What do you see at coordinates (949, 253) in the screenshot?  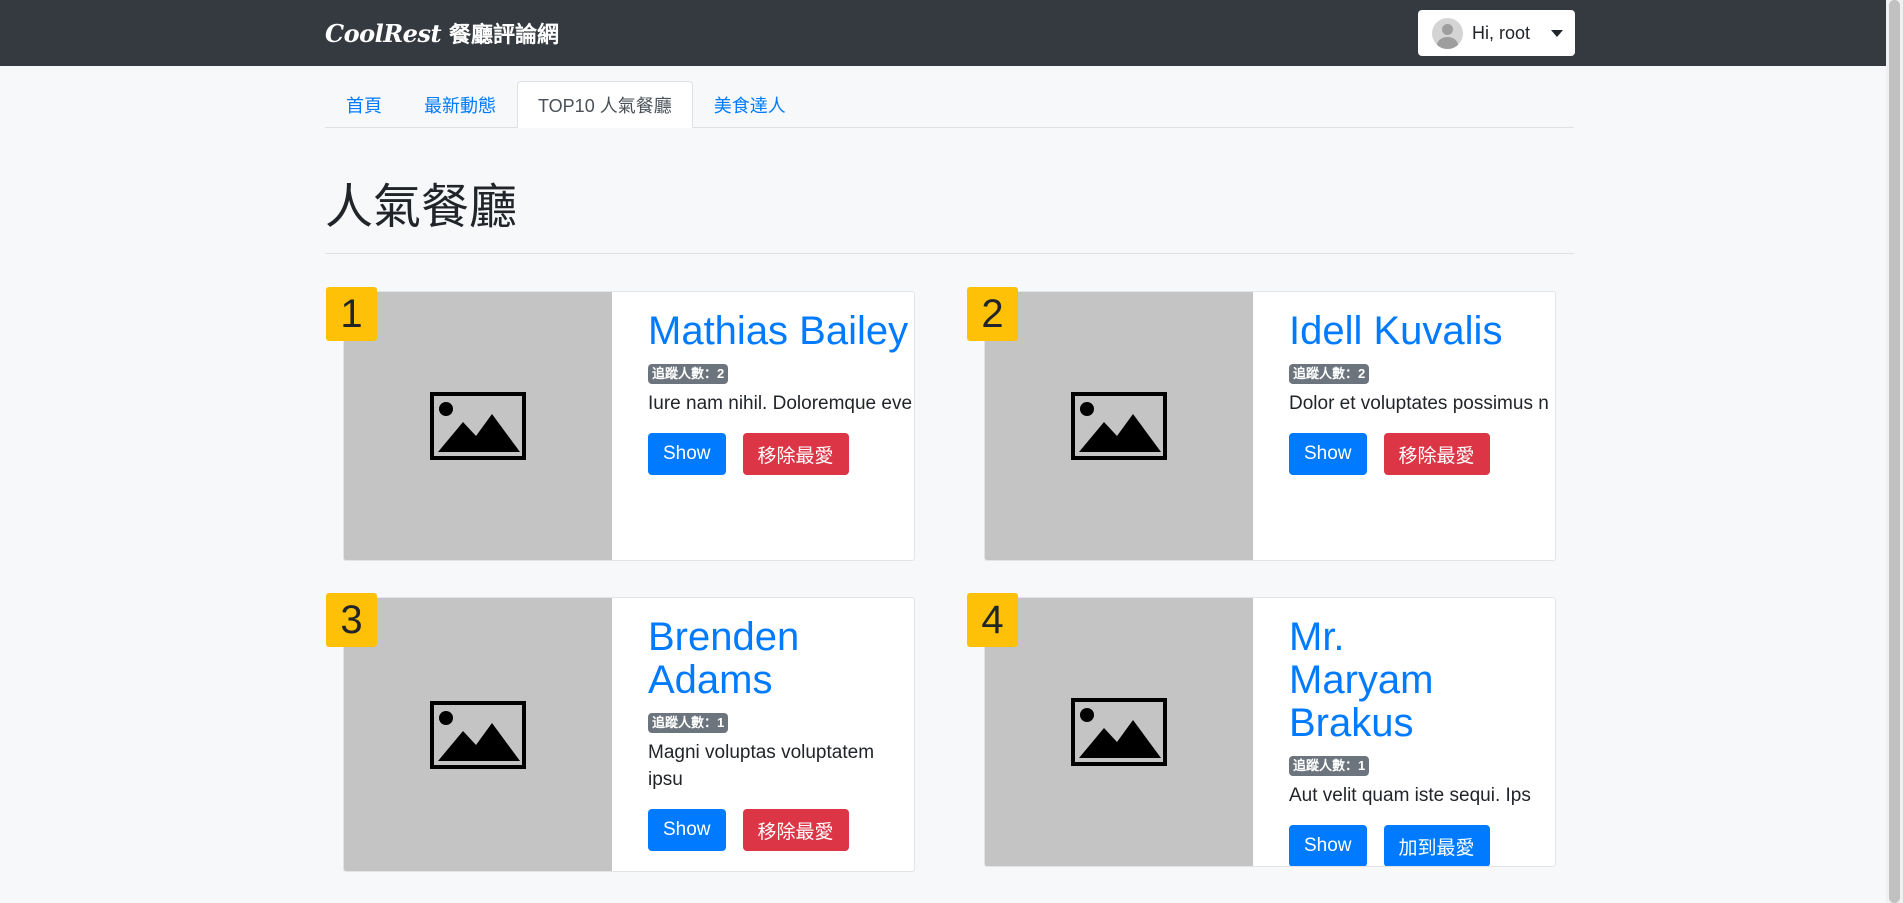 I see `divider` at bounding box center [949, 253].